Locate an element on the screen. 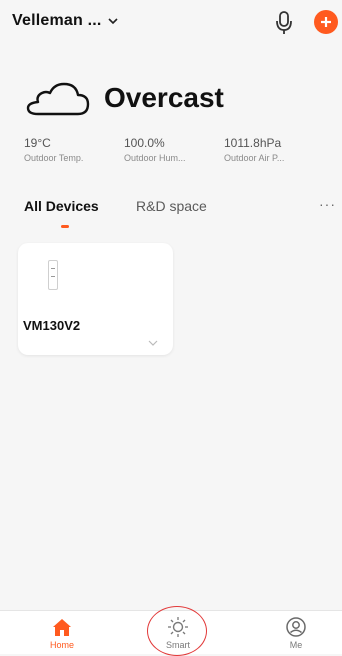 The image size is (342, 656). nav-home: Home is located at coordinates (62, 632).